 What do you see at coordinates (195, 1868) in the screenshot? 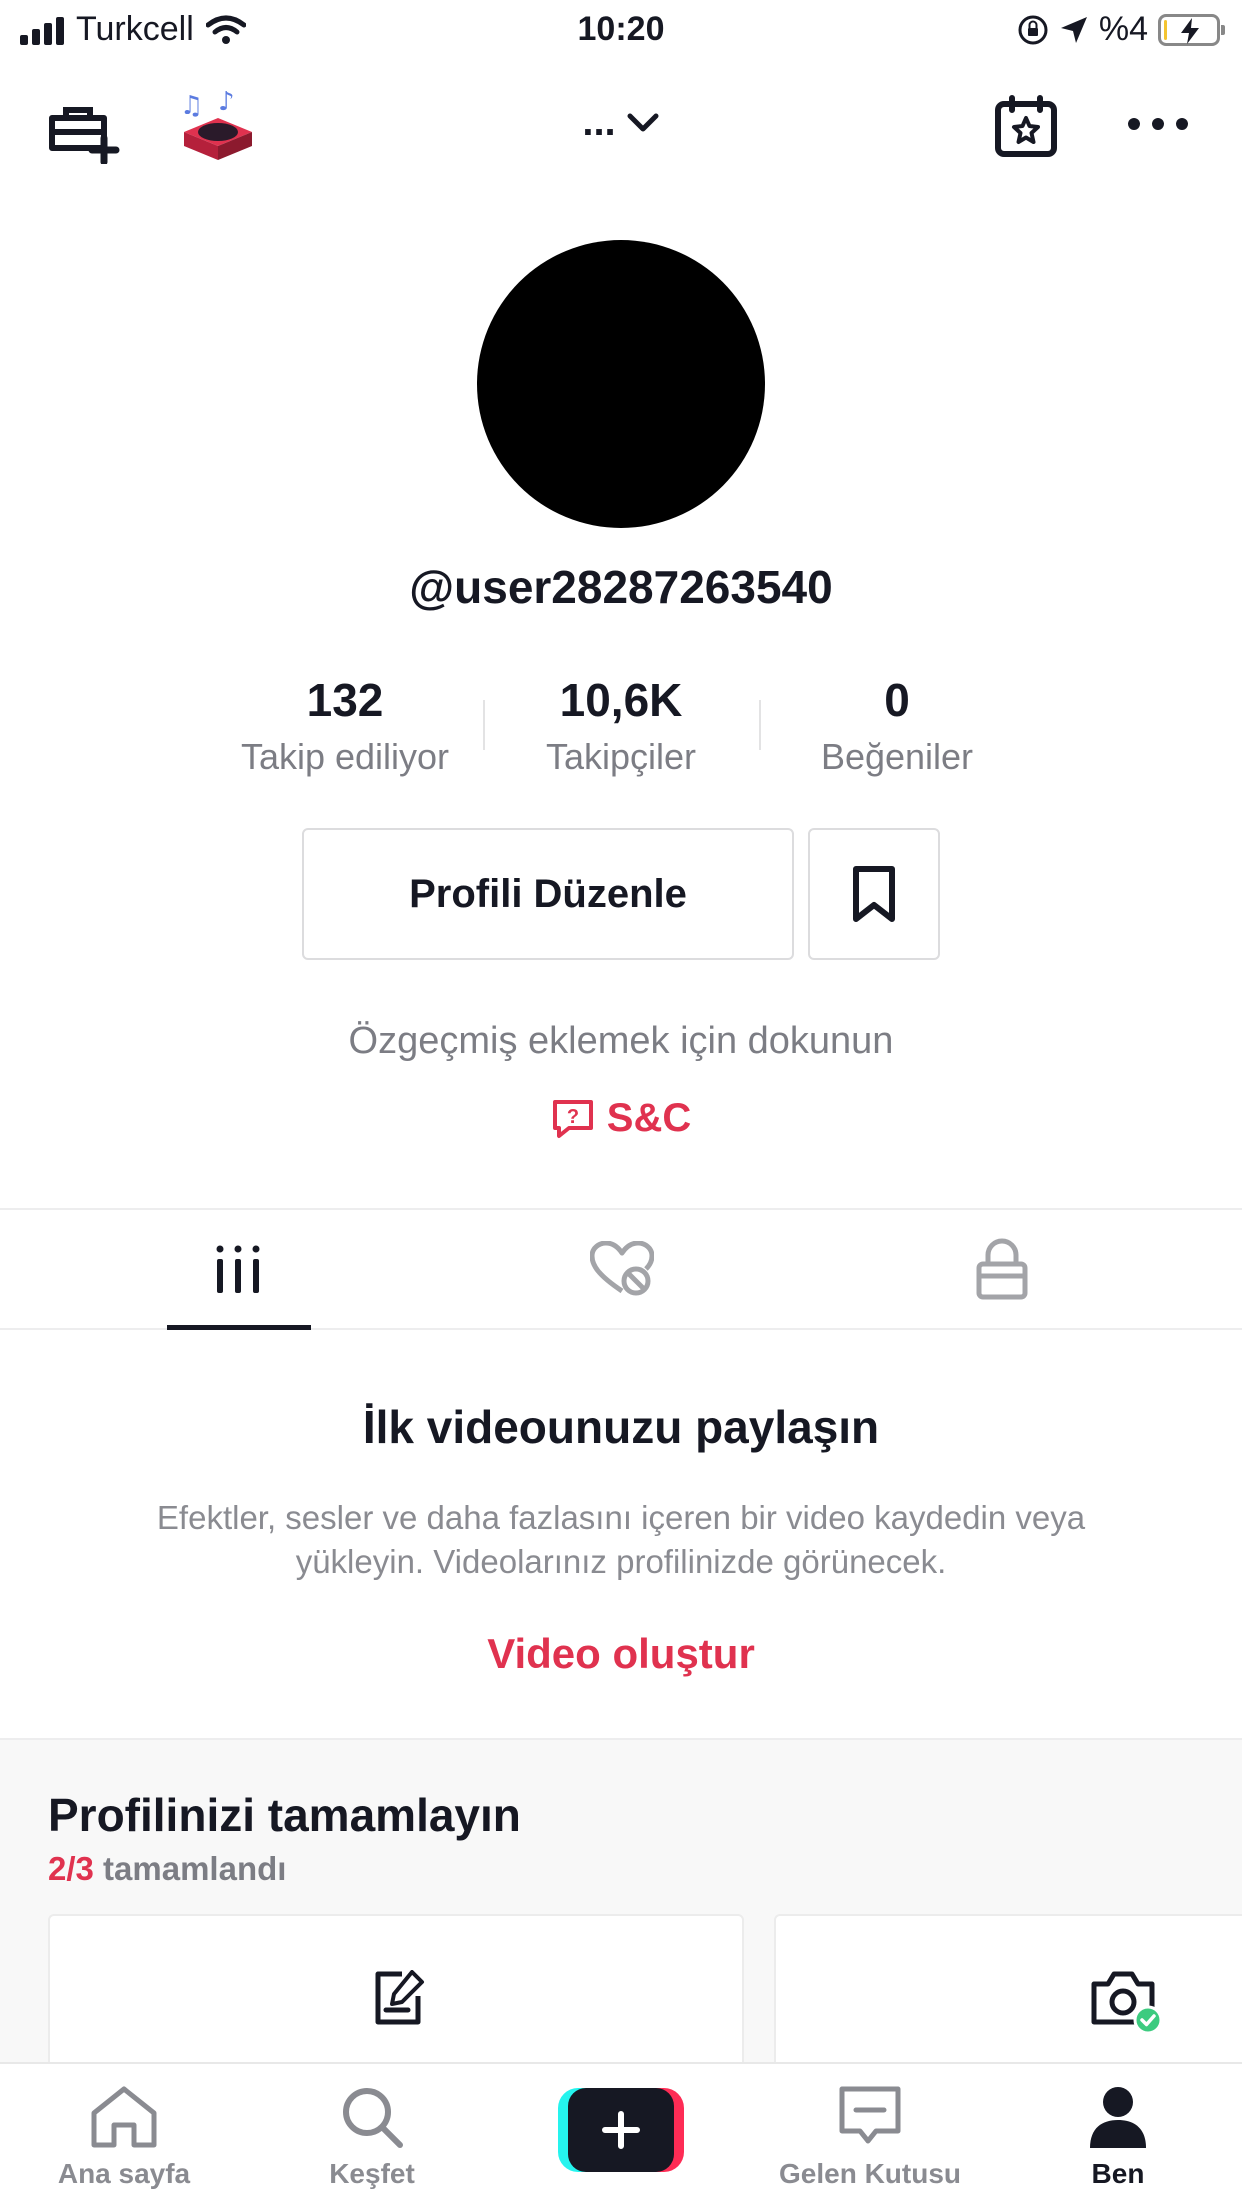
I see `progress-suffix: tamamlandı` at bounding box center [195, 1868].